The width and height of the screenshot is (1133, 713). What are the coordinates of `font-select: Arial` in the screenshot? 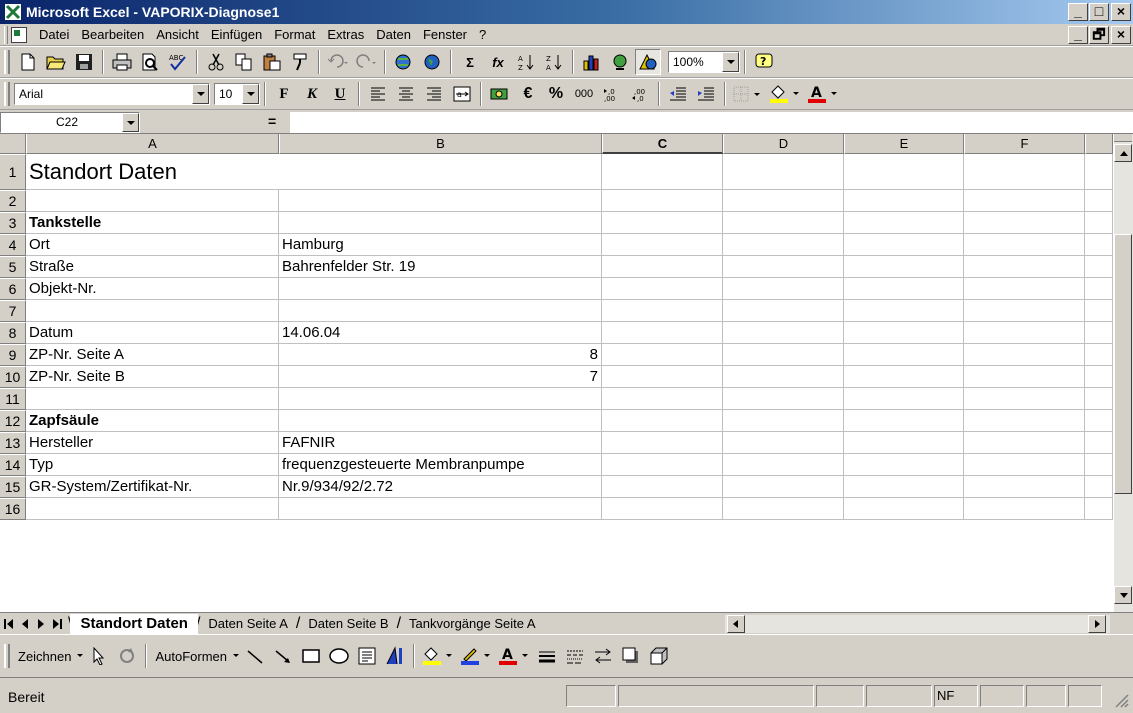 It's located at (112, 94).